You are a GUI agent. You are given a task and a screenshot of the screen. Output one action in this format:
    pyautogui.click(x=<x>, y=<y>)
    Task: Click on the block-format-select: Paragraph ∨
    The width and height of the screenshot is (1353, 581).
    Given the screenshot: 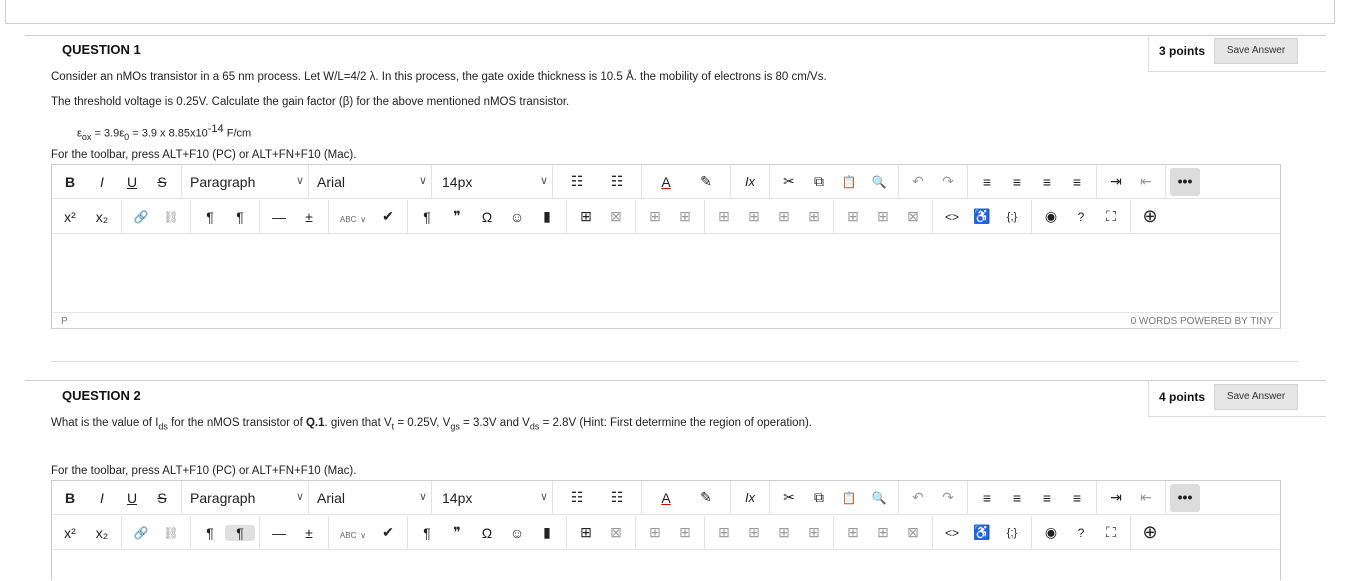 What is the action you would take?
    pyautogui.click(x=245, y=182)
    